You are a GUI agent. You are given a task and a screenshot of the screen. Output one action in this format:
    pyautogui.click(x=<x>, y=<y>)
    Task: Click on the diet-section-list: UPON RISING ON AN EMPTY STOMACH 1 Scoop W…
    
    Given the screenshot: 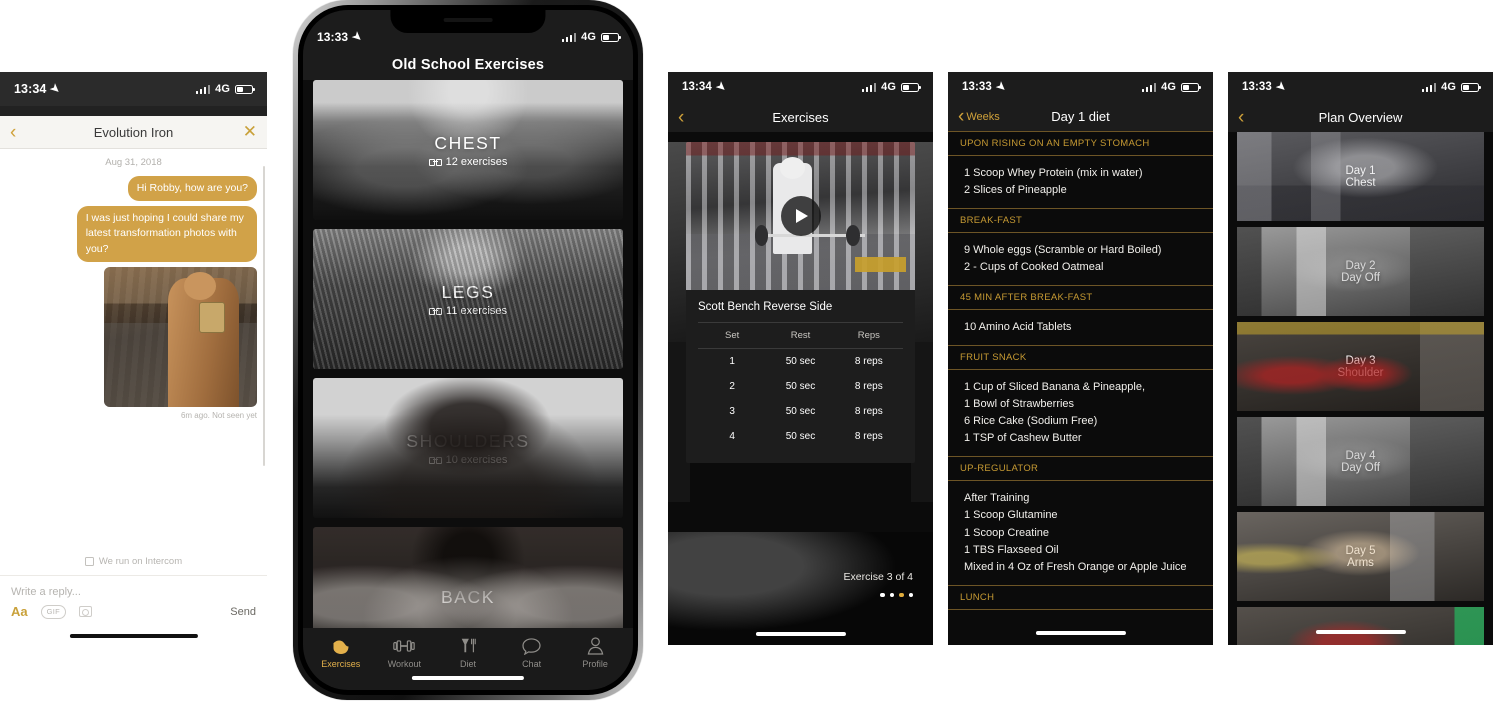 What is the action you would take?
    pyautogui.click(x=1080, y=388)
    